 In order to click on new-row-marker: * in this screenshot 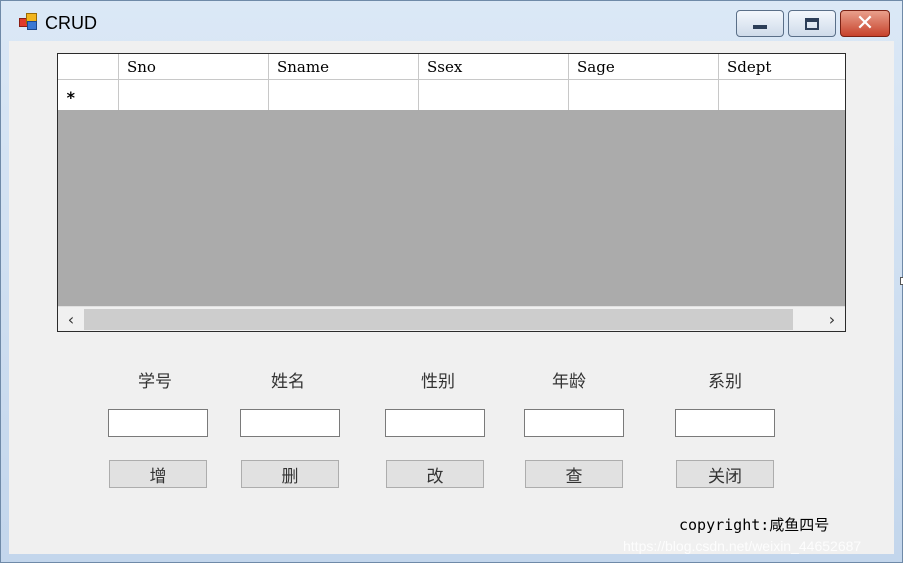, I will do `click(88, 95)`.